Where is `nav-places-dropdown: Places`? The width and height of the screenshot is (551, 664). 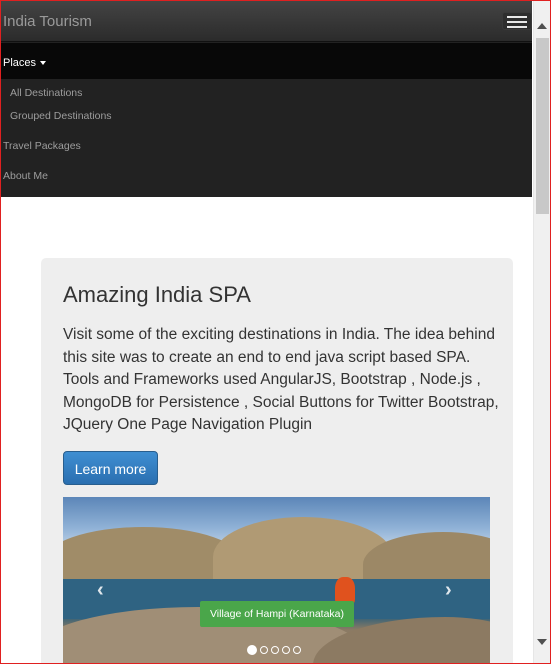 nav-places-dropdown: Places is located at coordinates (266, 61).